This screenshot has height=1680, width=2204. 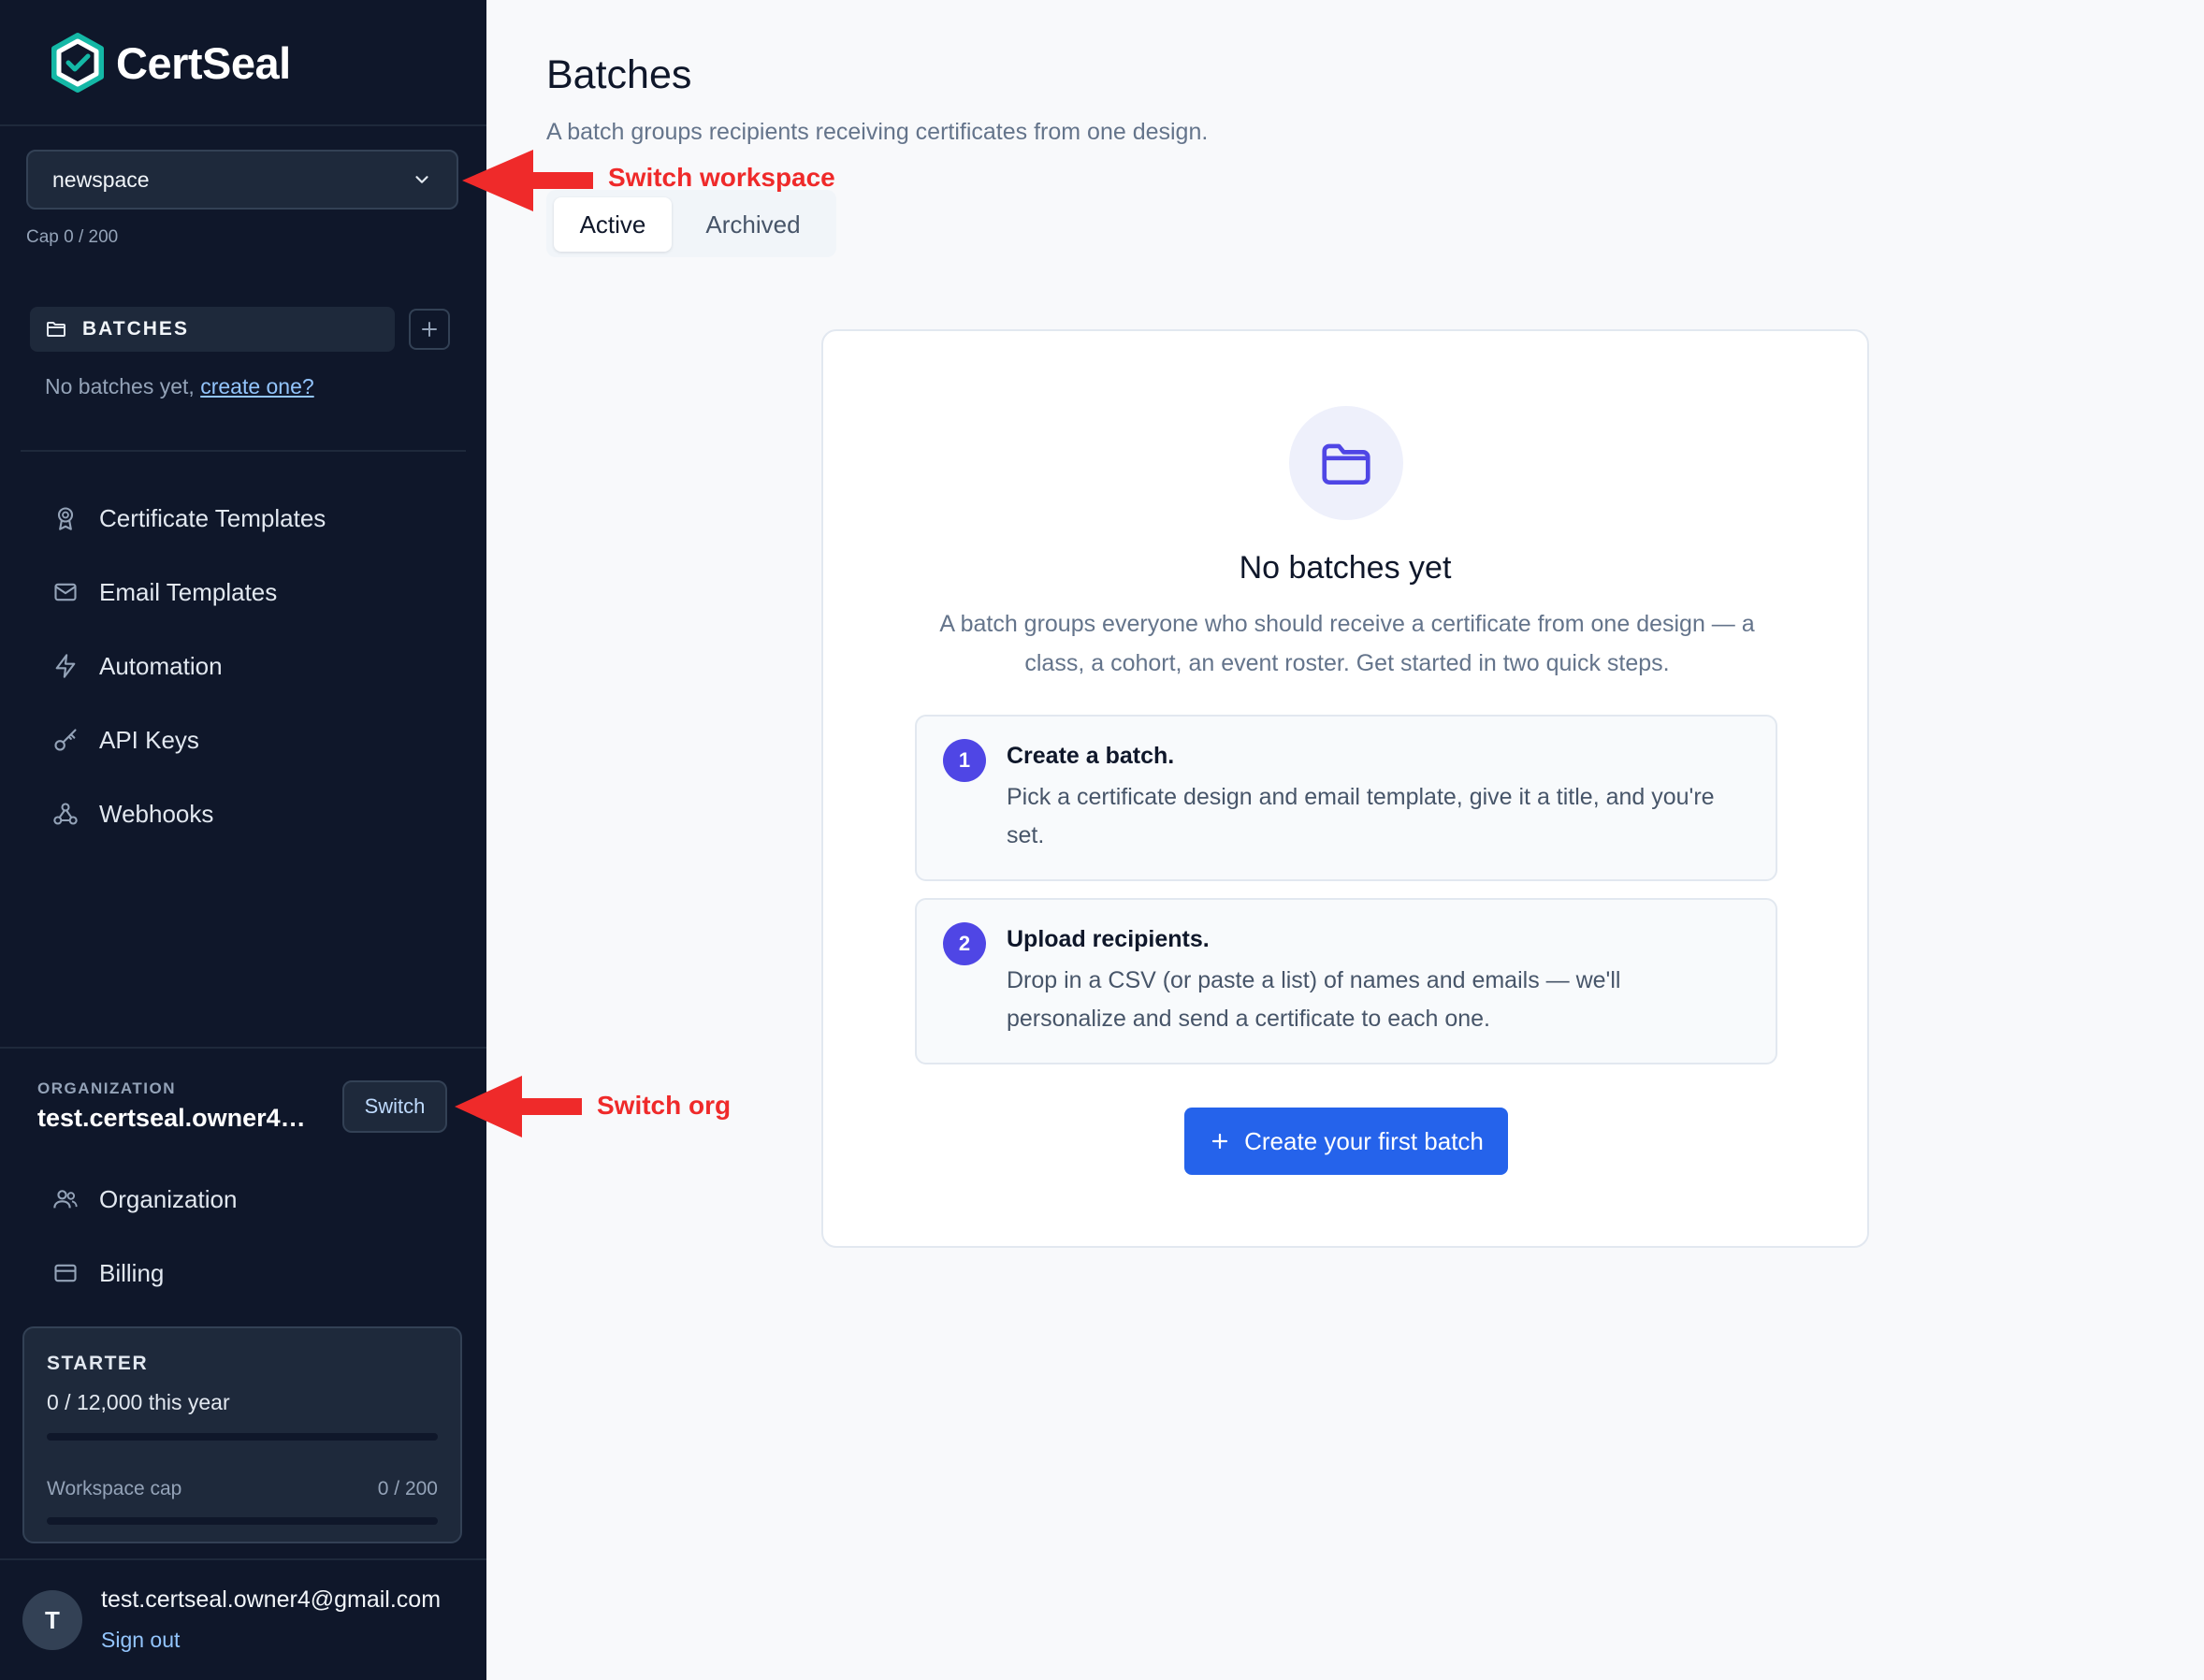 I want to click on user-email: test.certseal.owner4@gmail.com, so click(x=271, y=1599).